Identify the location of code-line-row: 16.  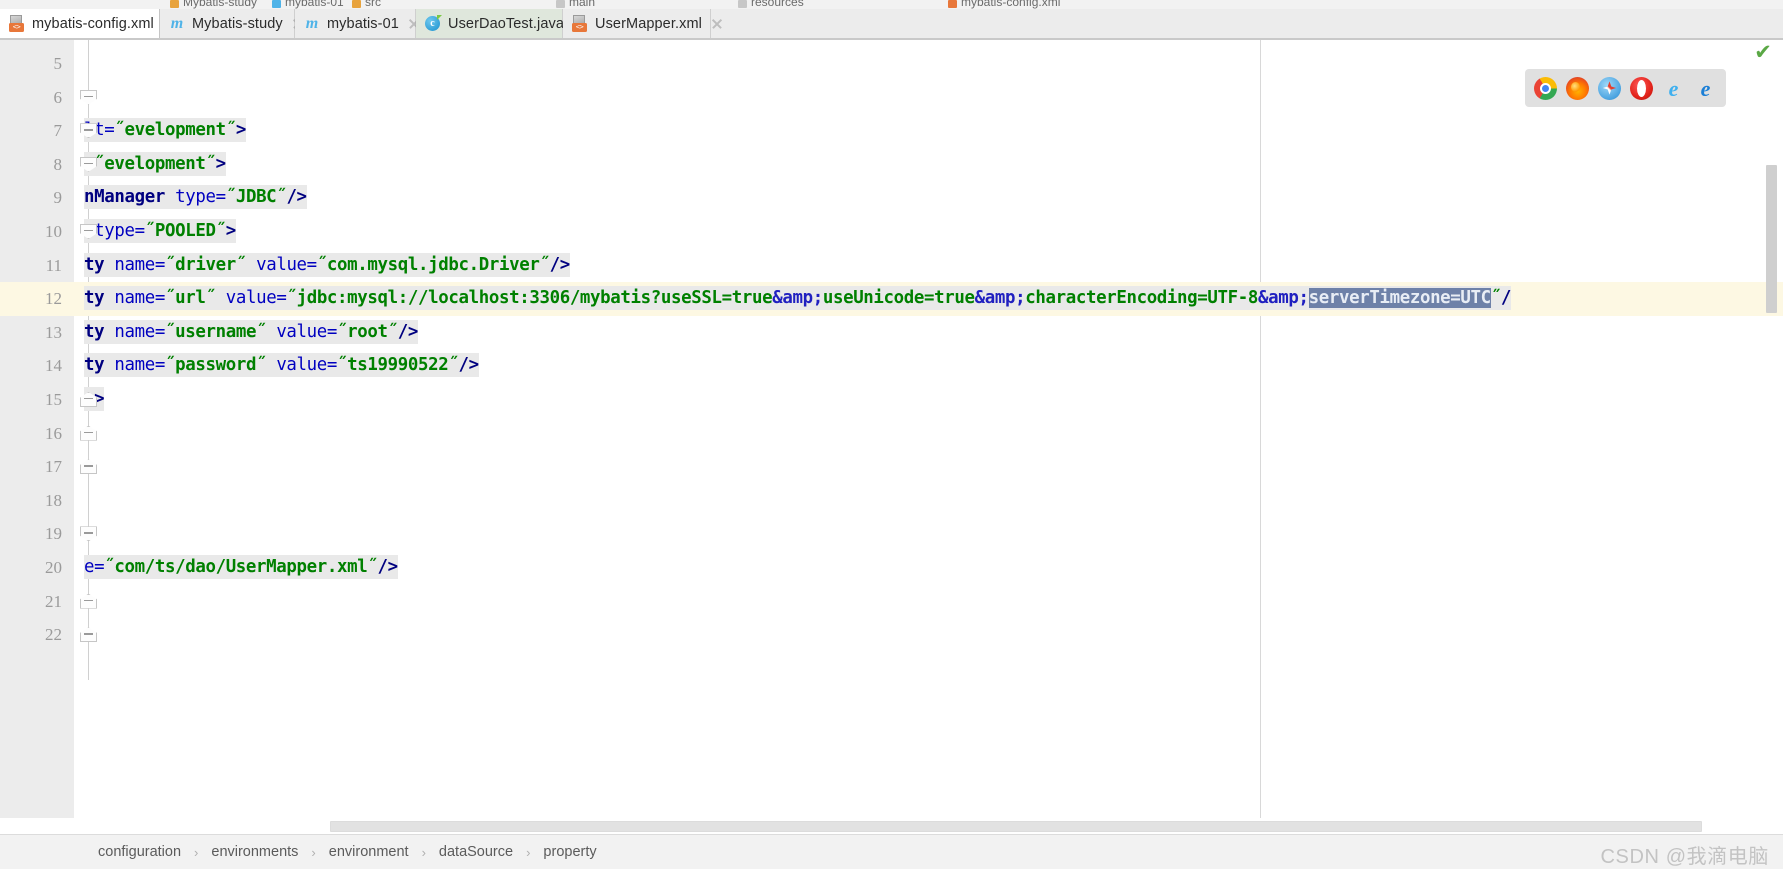
(891, 434).